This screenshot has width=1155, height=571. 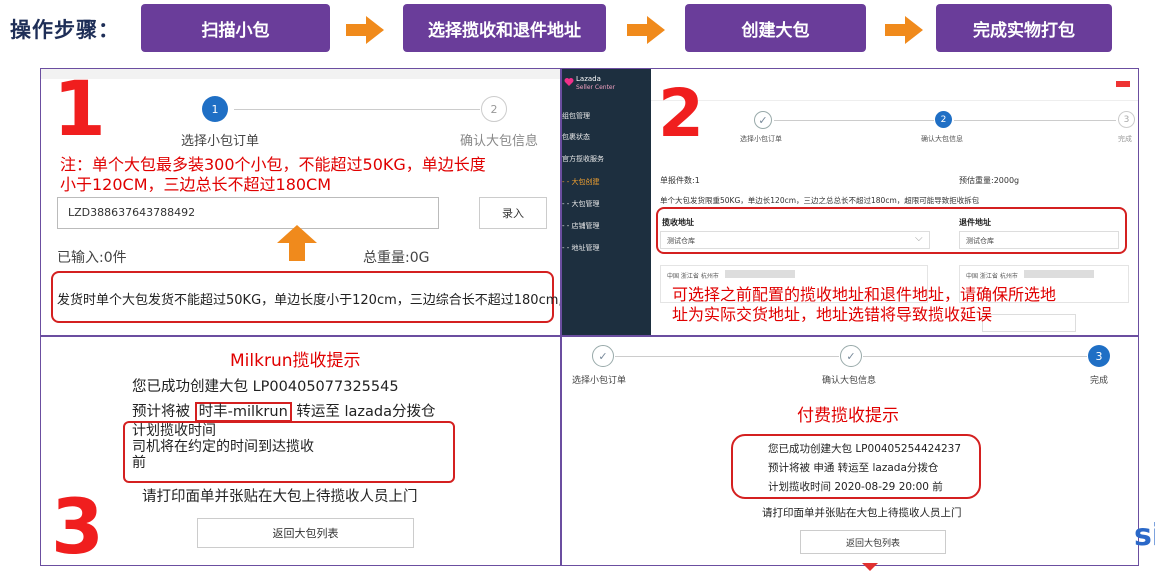 I want to click on steps-title: 操作步骤：, so click(x=65, y=30).